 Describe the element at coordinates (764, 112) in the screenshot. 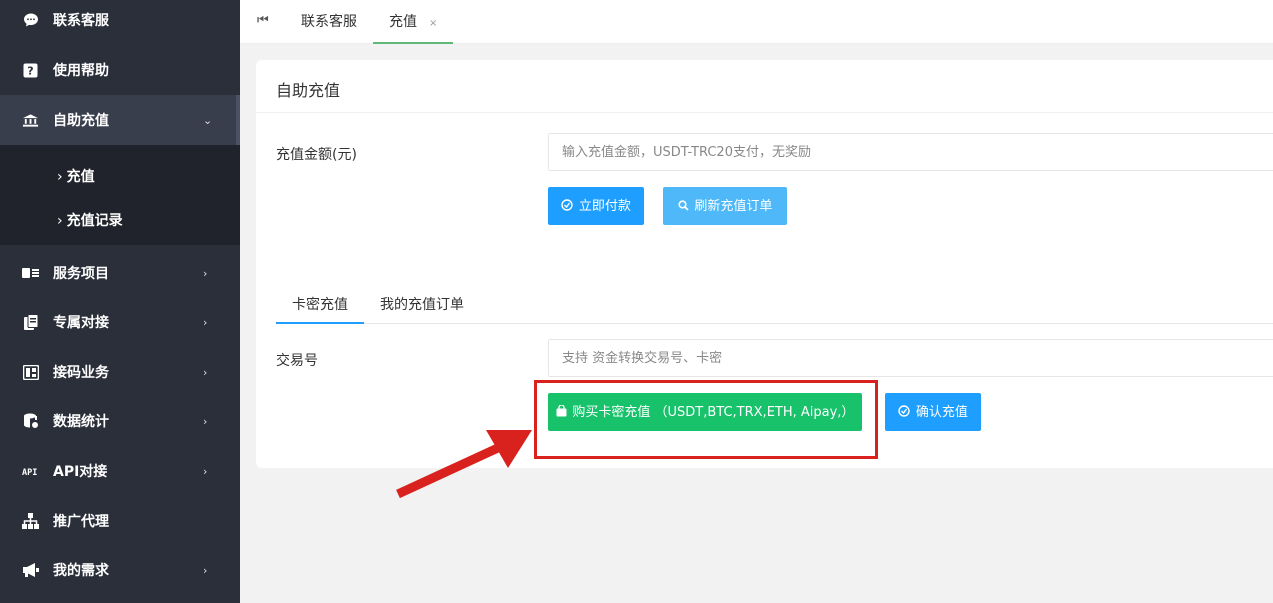

I see `divider` at that location.